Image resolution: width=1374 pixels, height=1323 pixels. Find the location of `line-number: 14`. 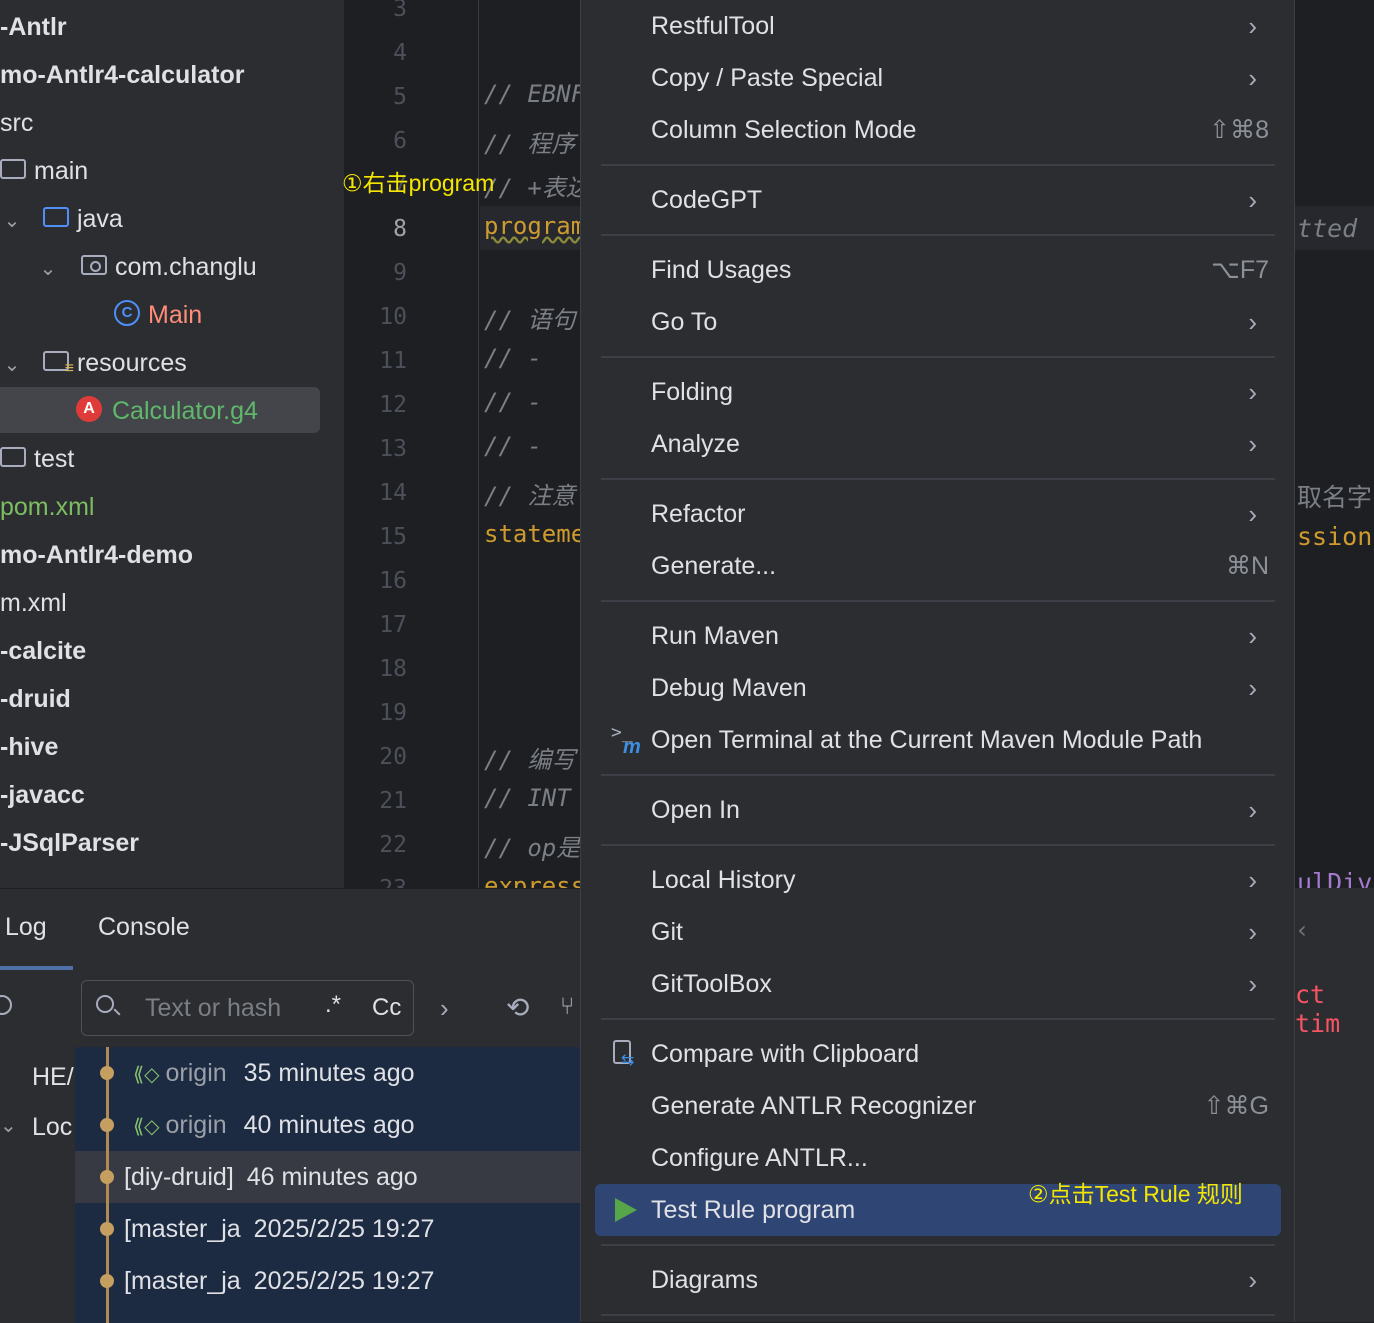

line-number: 14 is located at coordinates (393, 493).